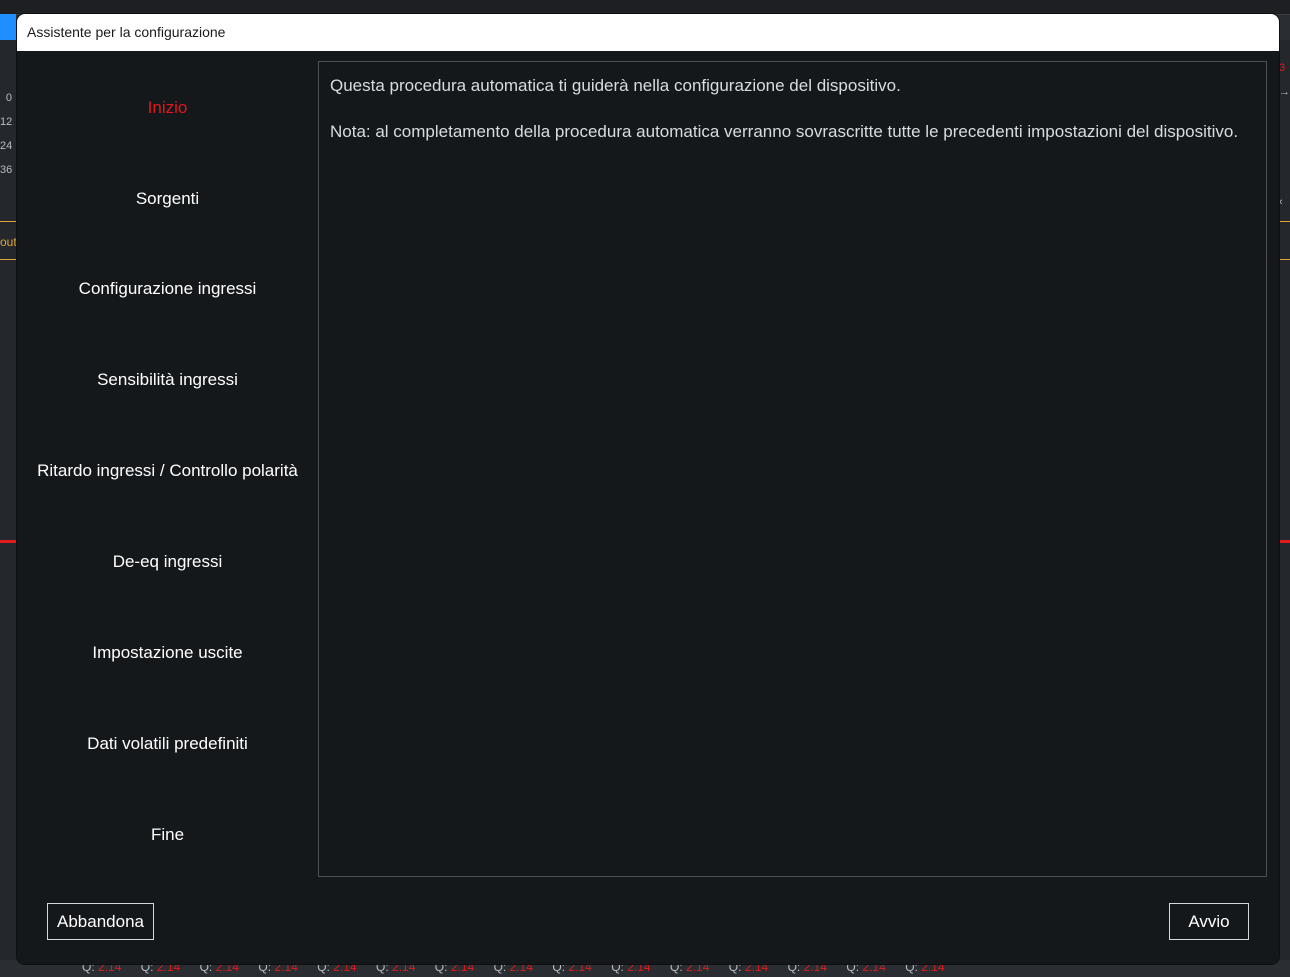  I want to click on chevron-left-icon: ‹, so click(1281, 202).